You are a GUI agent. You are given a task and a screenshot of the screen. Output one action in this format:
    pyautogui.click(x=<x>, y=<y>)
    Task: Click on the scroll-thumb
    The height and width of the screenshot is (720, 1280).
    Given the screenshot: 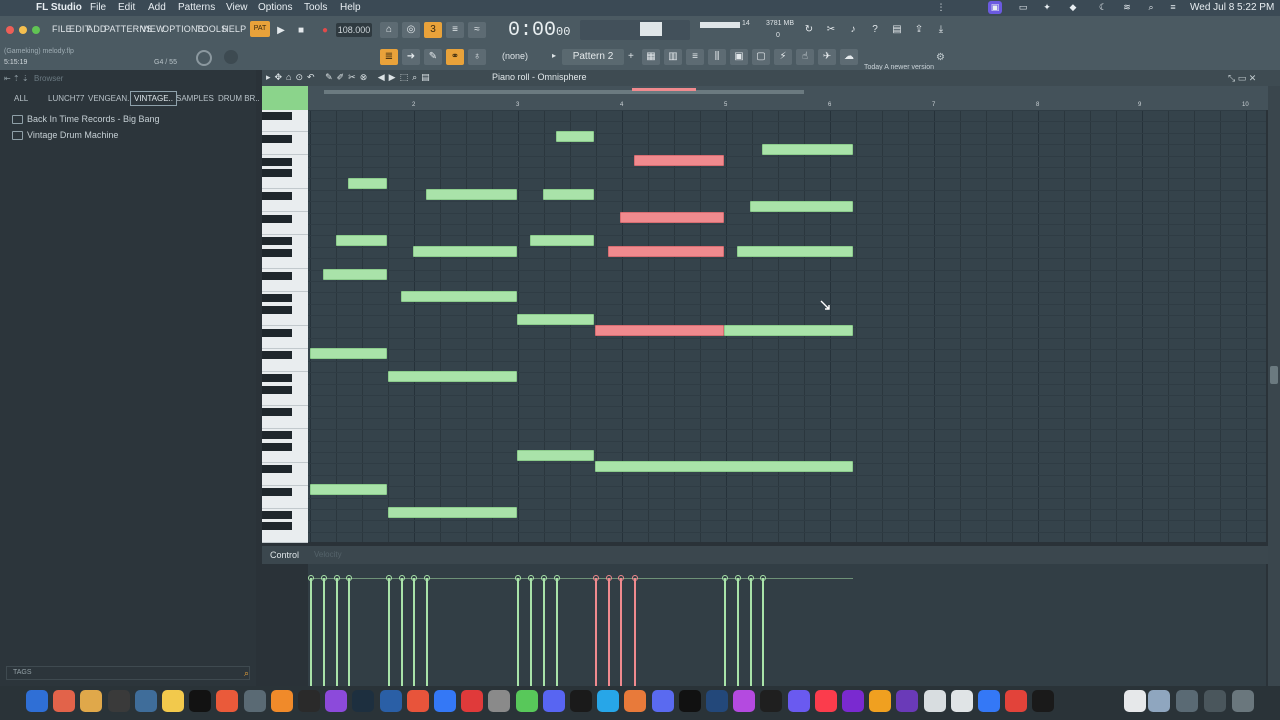 What is the action you would take?
    pyautogui.click(x=1274, y=375)
    